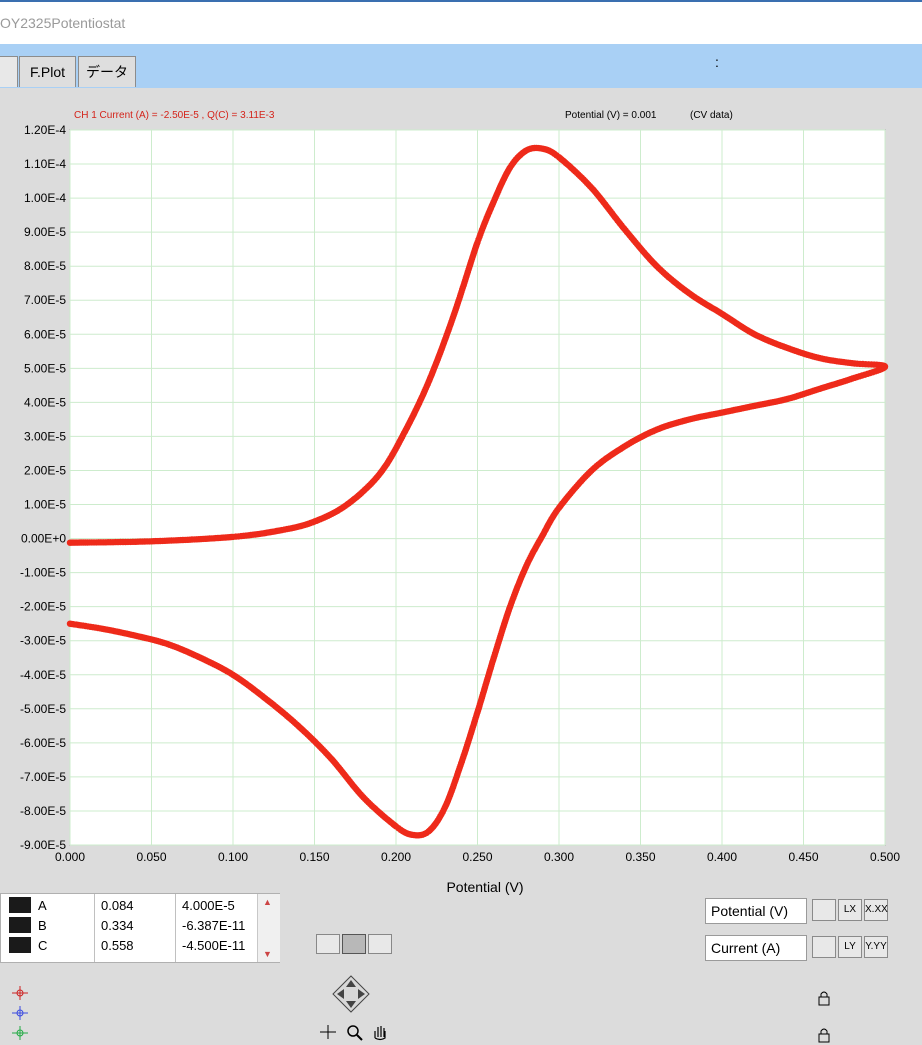 Image resolution: width=922 pixels, height=1045 pixels. I want to click on y-tick-label: 1.00E-4, so click(45, 198).